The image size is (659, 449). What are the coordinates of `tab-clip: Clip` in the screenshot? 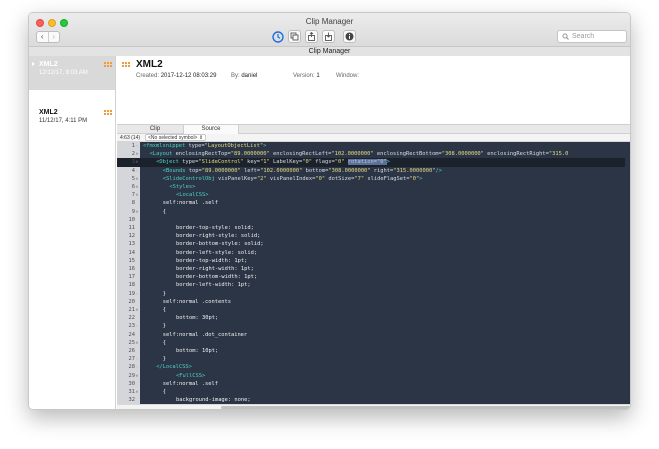 It's located at (155, 129).